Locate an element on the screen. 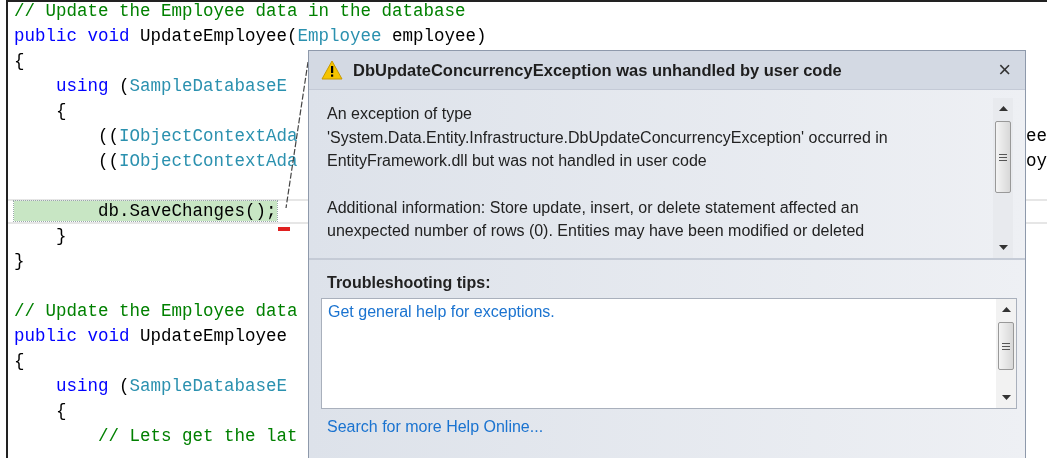 The width and height of the screenshot is (1047, 458). code-line: public void UpdateEmployee(Employee employee) is located at coordinates (250, 36).